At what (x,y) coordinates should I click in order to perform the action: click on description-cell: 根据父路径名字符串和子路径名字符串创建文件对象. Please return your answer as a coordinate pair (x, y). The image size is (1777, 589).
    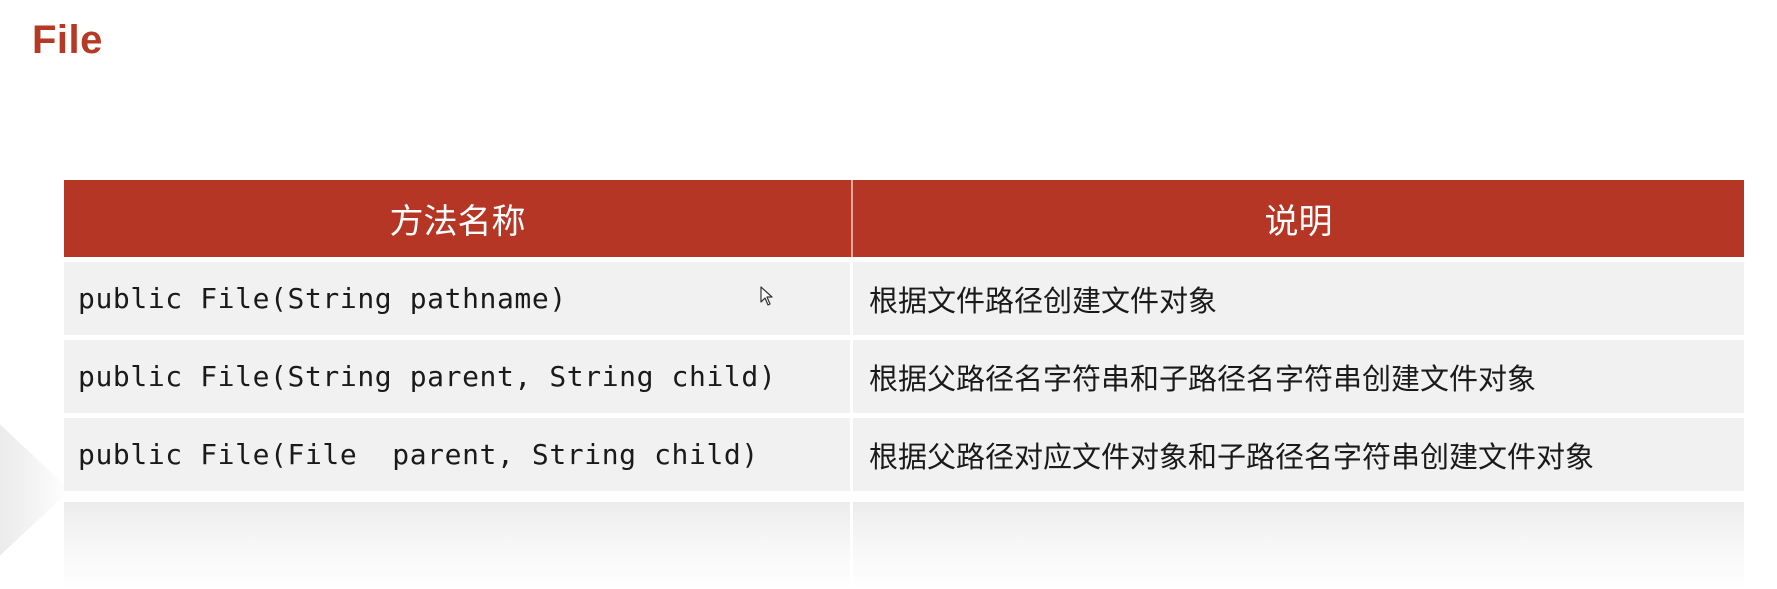
    Looking at the image, I should click on (1298, 376).